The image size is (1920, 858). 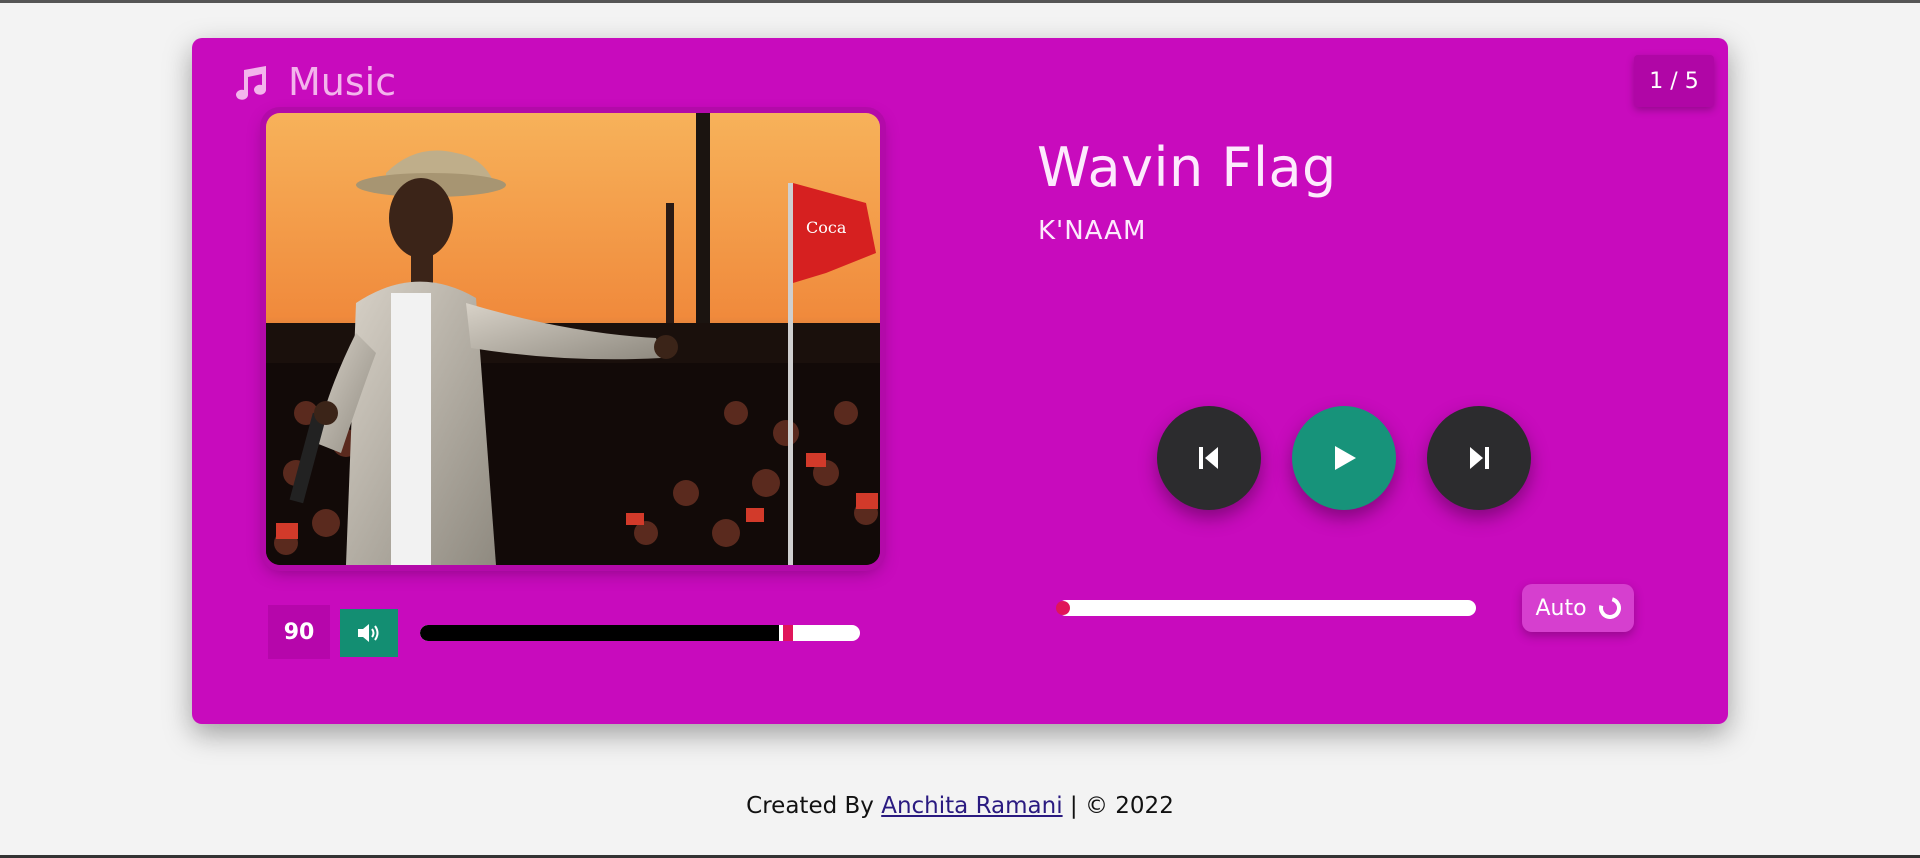 I want to click on brand-label: Music, so click(x=342, y=82).